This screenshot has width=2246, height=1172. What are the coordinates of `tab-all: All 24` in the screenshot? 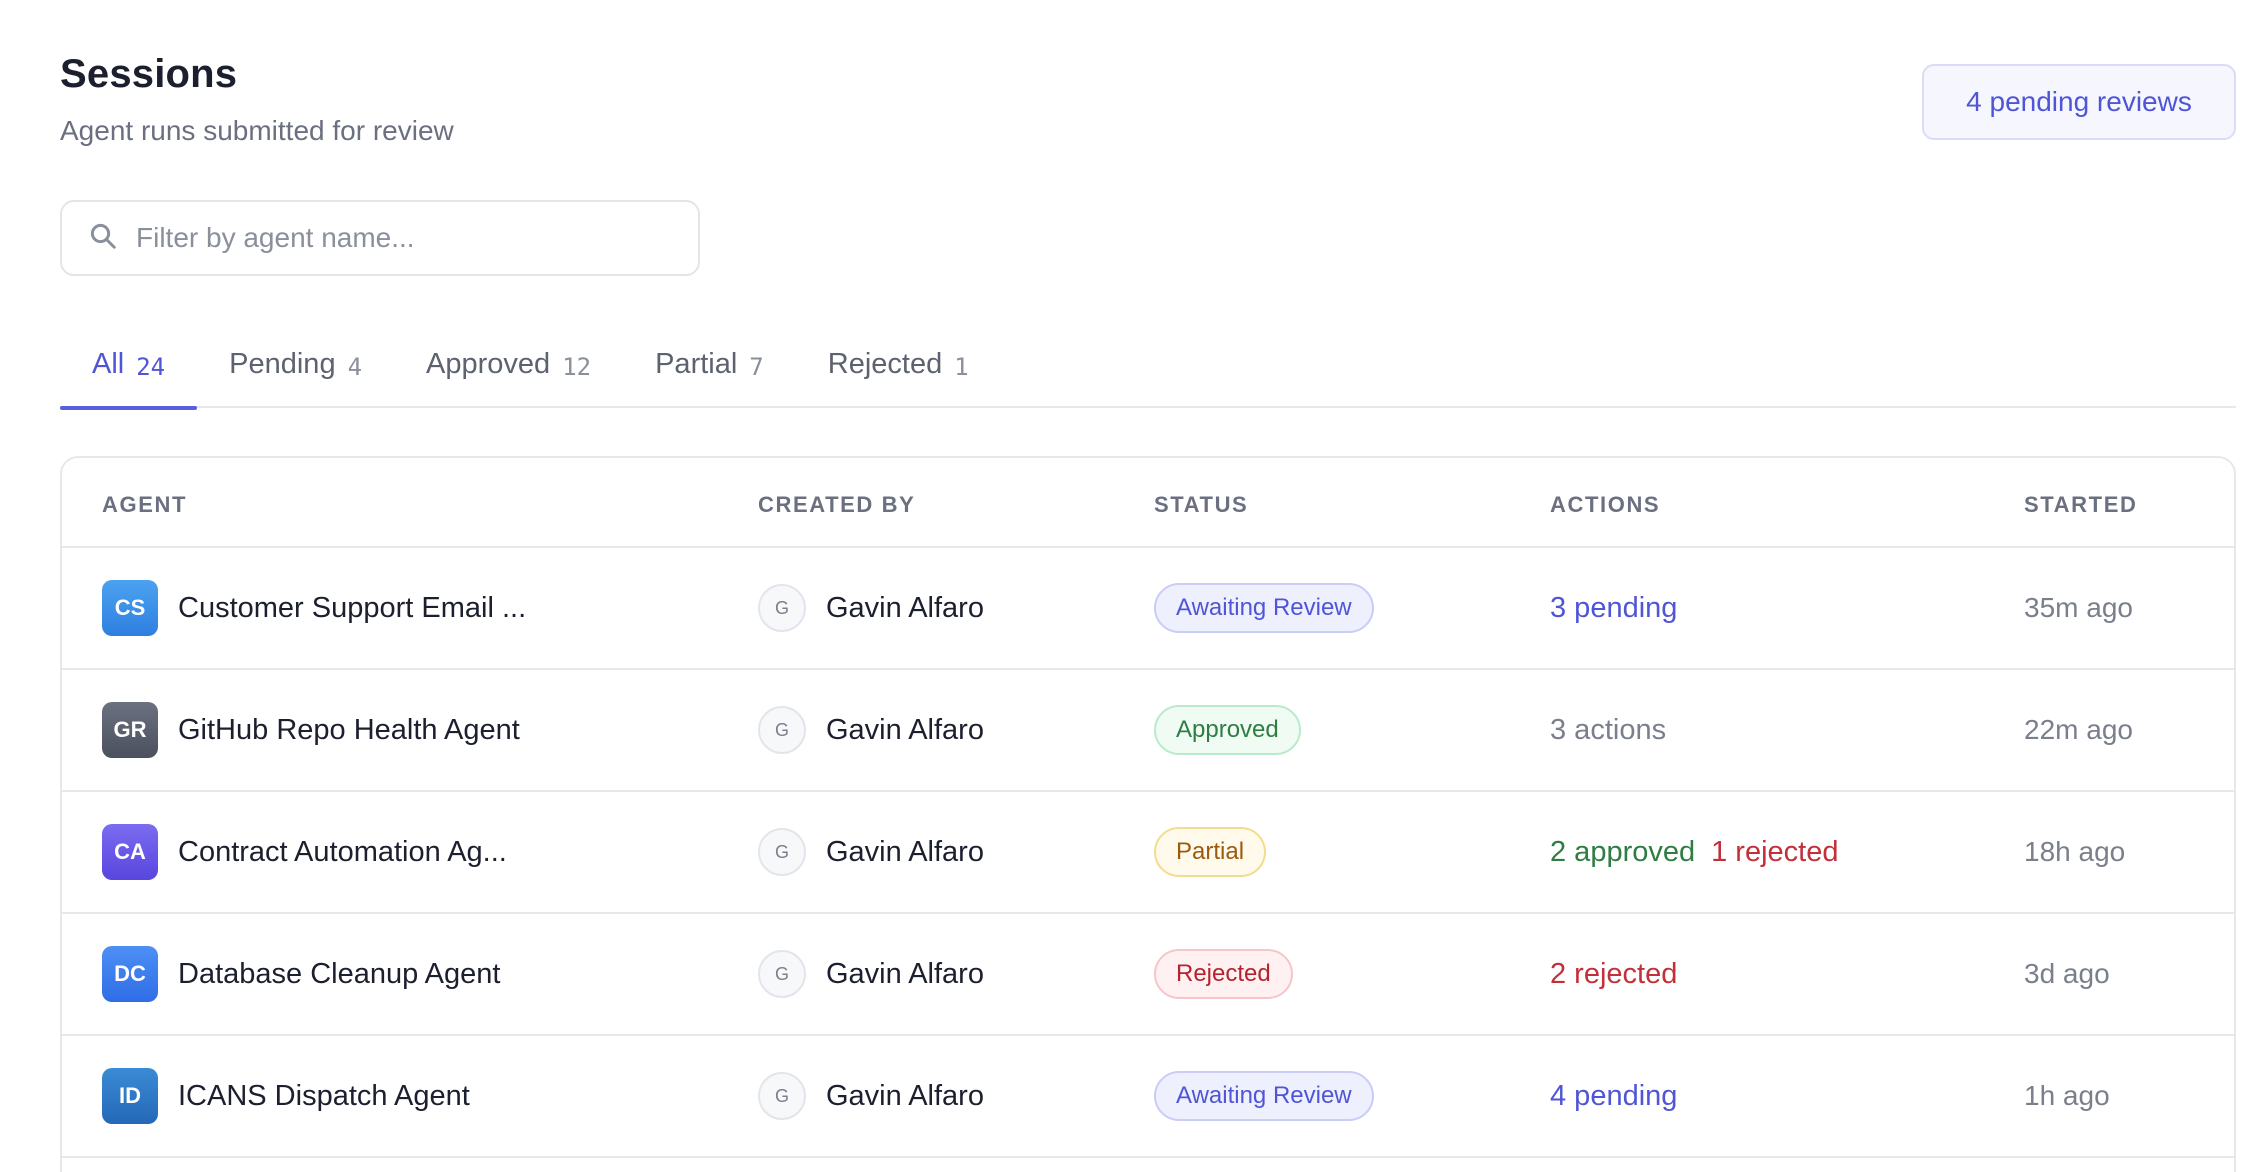 It's located at (129, 370).